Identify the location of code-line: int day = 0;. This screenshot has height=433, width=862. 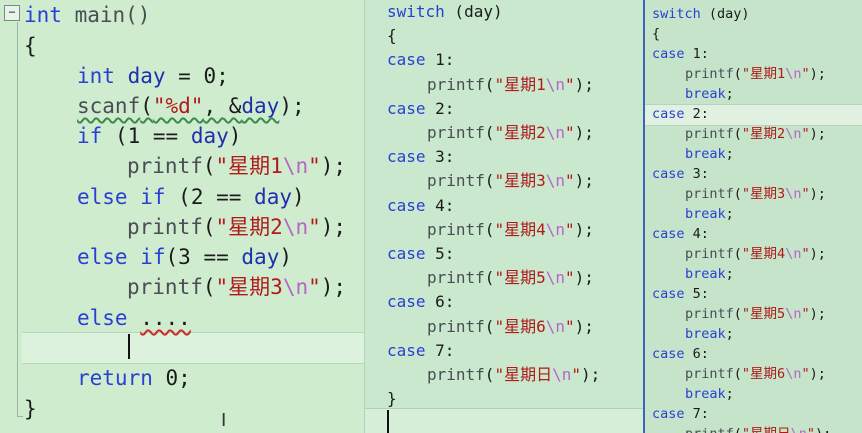
(220, 76).